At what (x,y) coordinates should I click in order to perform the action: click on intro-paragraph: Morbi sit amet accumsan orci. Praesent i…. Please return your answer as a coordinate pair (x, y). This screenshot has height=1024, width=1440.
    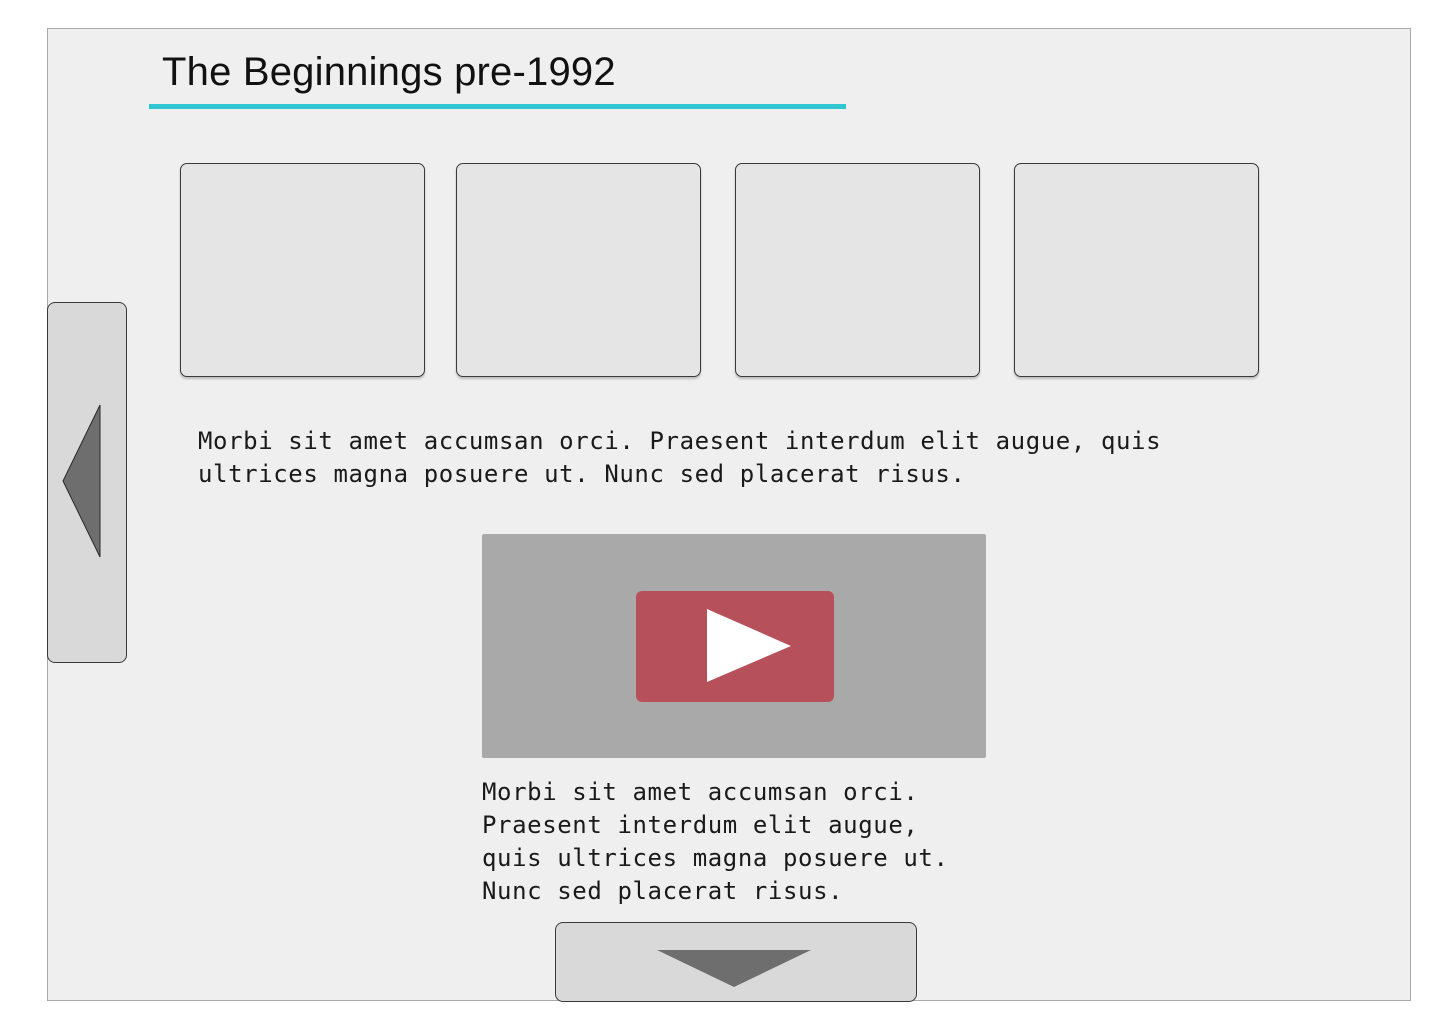
    Looking at the image, I should click on (680, 457).